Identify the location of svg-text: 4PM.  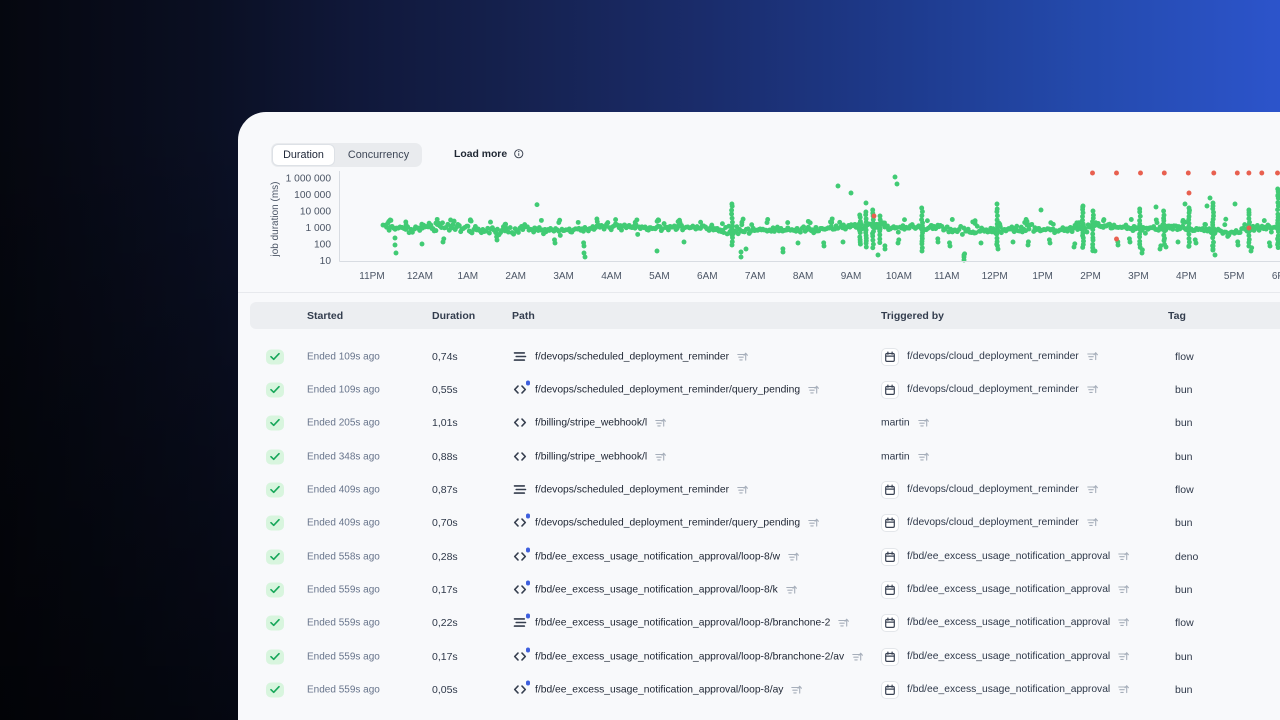
(1186, 276).